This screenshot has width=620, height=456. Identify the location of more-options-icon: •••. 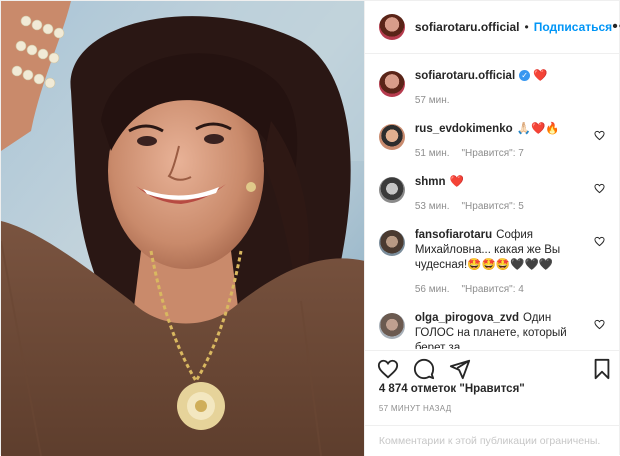
(616, 27).